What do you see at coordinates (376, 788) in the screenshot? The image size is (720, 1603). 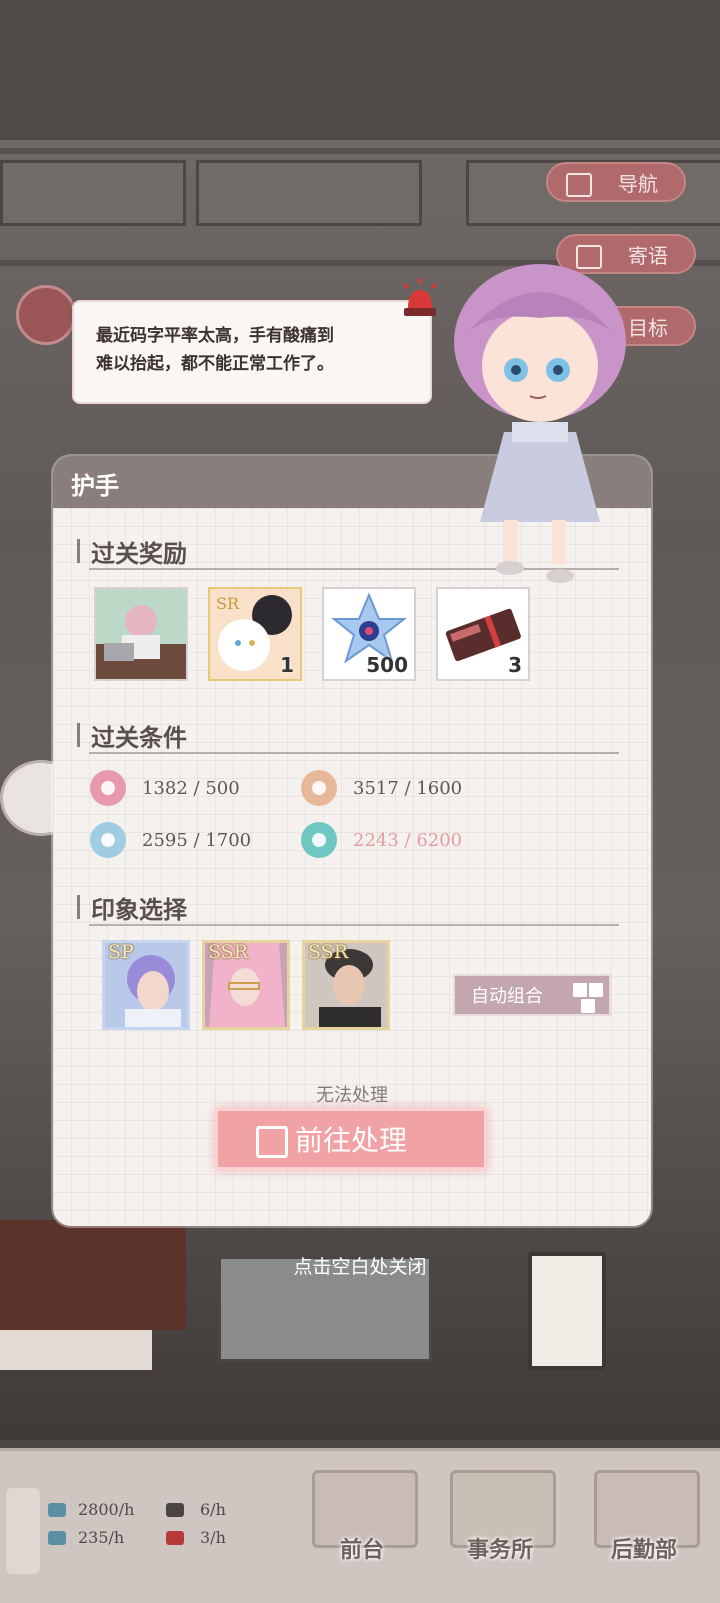 I see `condition-current: 3517` at bounding box center [376, 788].